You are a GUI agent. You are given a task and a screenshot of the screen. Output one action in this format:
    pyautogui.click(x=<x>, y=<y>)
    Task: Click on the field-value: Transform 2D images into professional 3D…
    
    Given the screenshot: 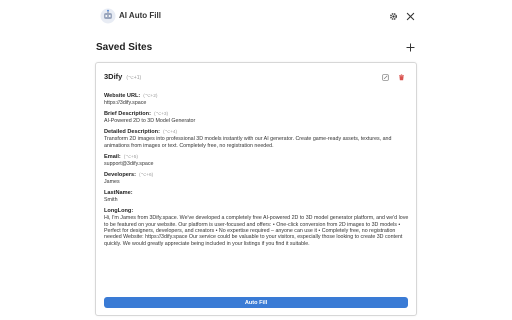 What is the action you would take?
    pyautogui.click(x=257, y=142)
    